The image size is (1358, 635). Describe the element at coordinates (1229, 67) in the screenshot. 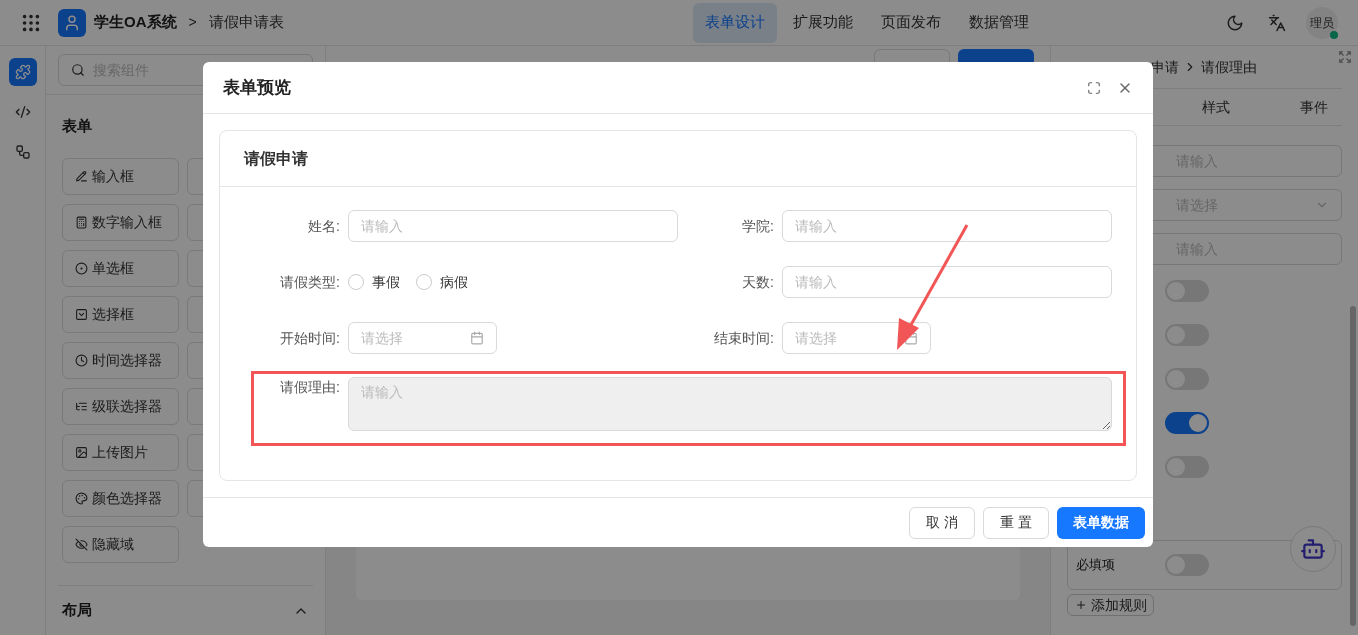

I see `breadcrumb-item: 请假理由` at that location.